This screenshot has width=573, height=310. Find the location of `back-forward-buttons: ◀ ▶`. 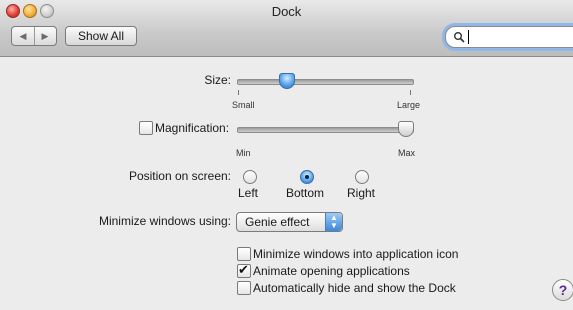

back-forward-buttons: ◀ ▶ is located at coordinates (34, 36).